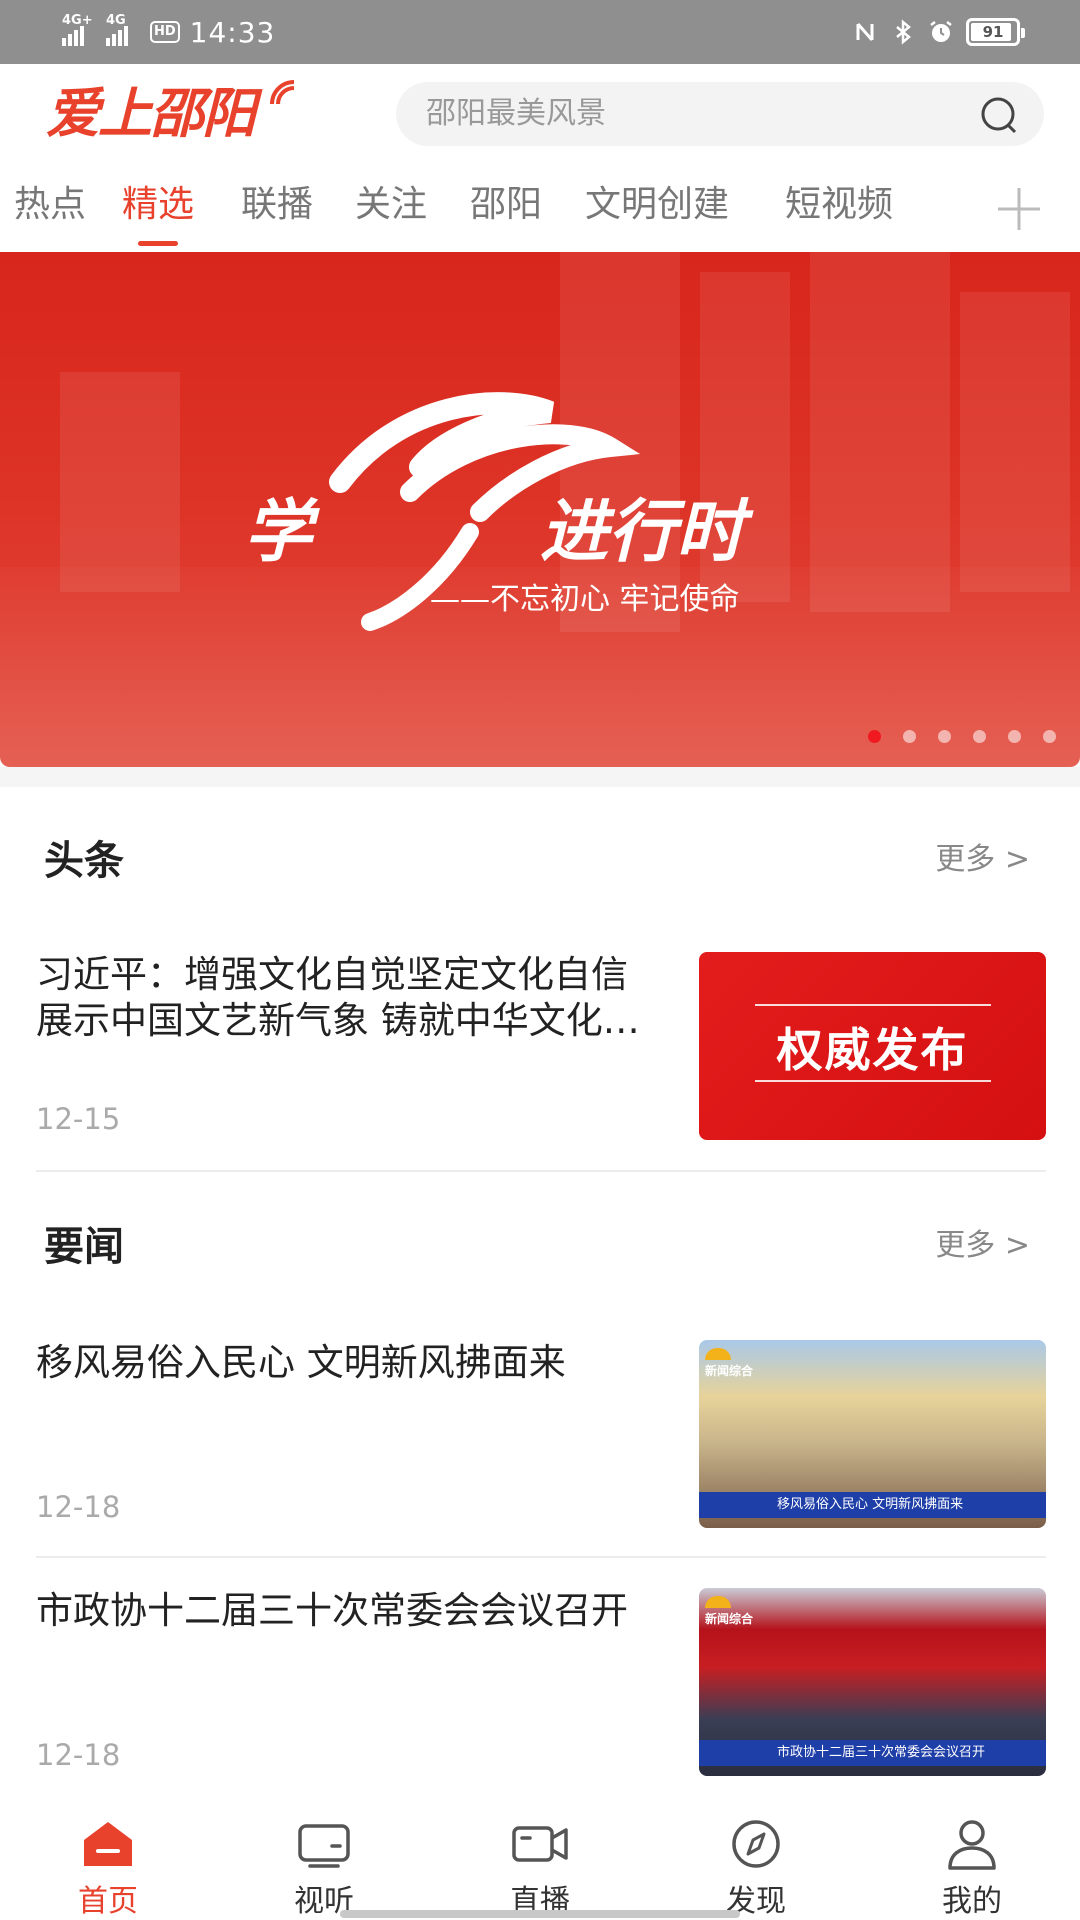 Image resolution: width=1080 pixels, height=1920 pixels. What do you see at coordinates (84, 861) in the screenshot?
I see `section-title-headlines: 头条` at bounding box center [84, 861].